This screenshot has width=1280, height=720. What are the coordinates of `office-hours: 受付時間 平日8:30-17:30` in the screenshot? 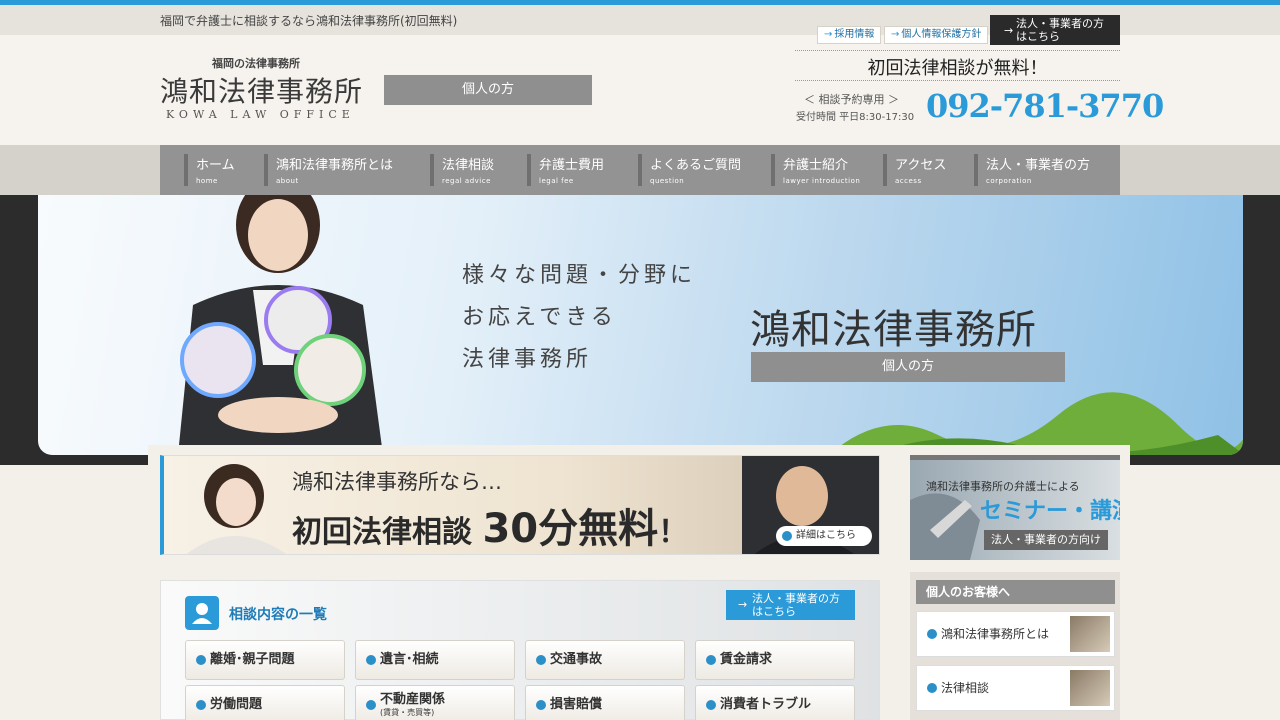 It's located at (855, 117).